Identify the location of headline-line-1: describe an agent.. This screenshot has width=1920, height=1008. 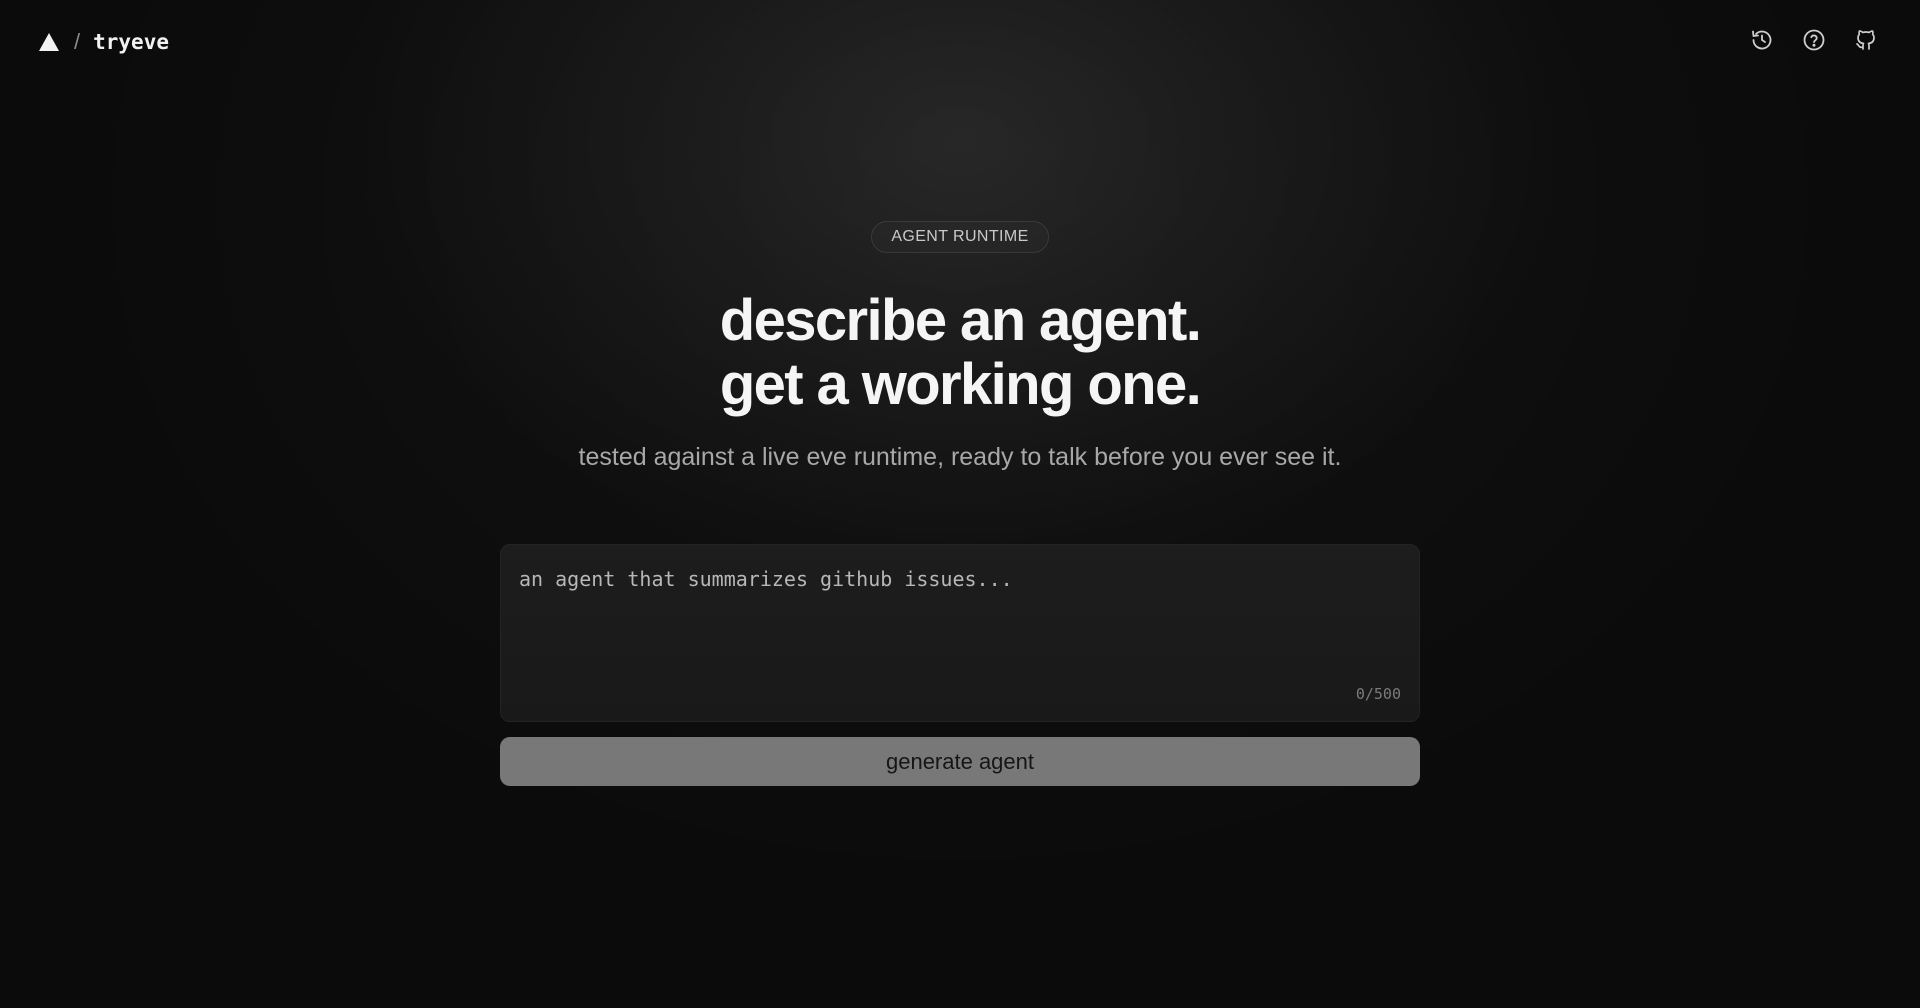
(960, 320).